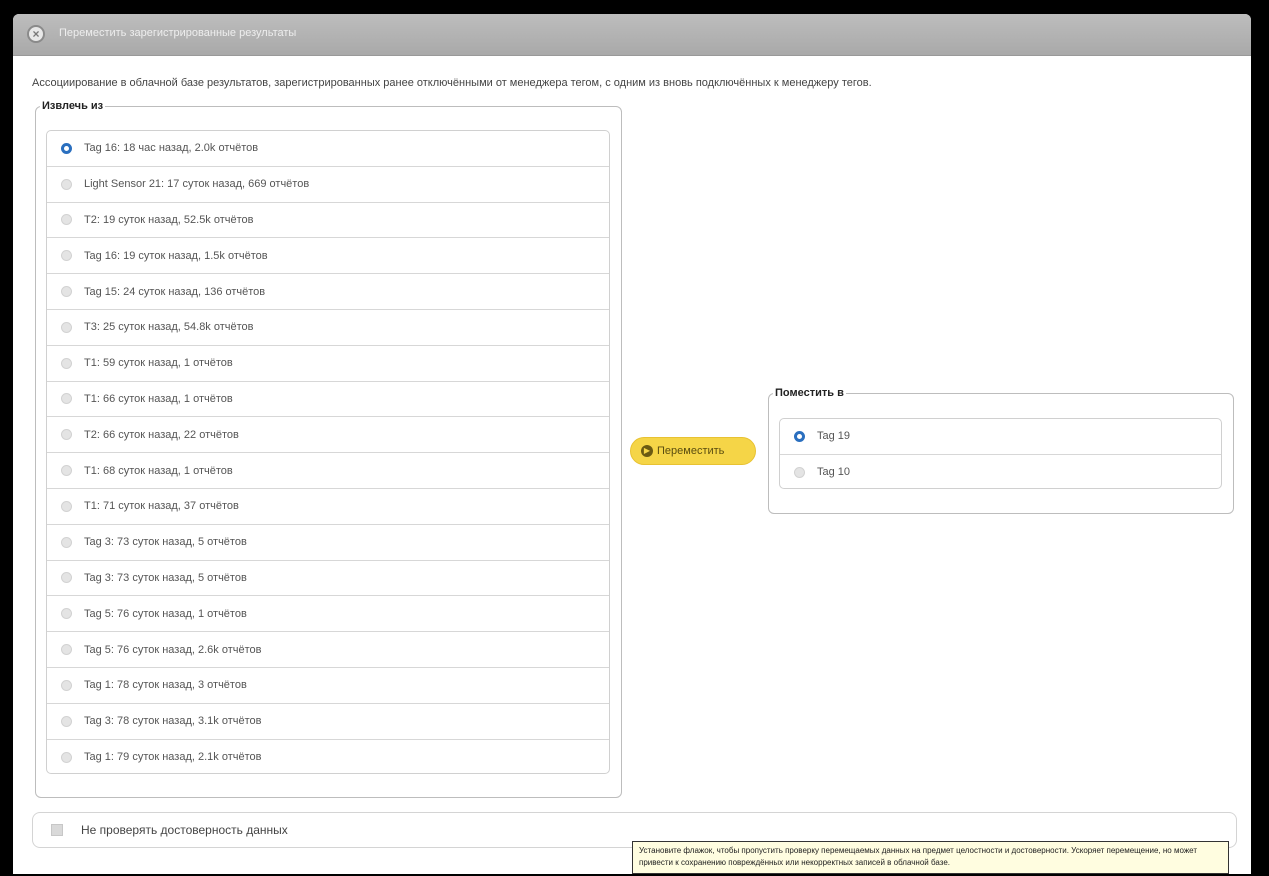 Image resolution: width=1269 pixels, height=876 pixels. I want to click on from-tag-item-label: Tag 1: 79 суток назад, 2.1k отчётов, so click(173, 757).